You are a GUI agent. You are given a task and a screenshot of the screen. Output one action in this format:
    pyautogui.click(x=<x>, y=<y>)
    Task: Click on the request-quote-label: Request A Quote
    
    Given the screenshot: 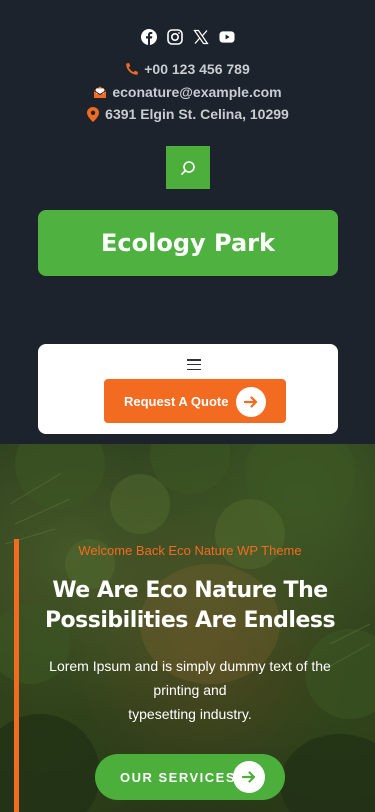 What is the action you would take?
    pyautogui.click(x=176, y=401)
    